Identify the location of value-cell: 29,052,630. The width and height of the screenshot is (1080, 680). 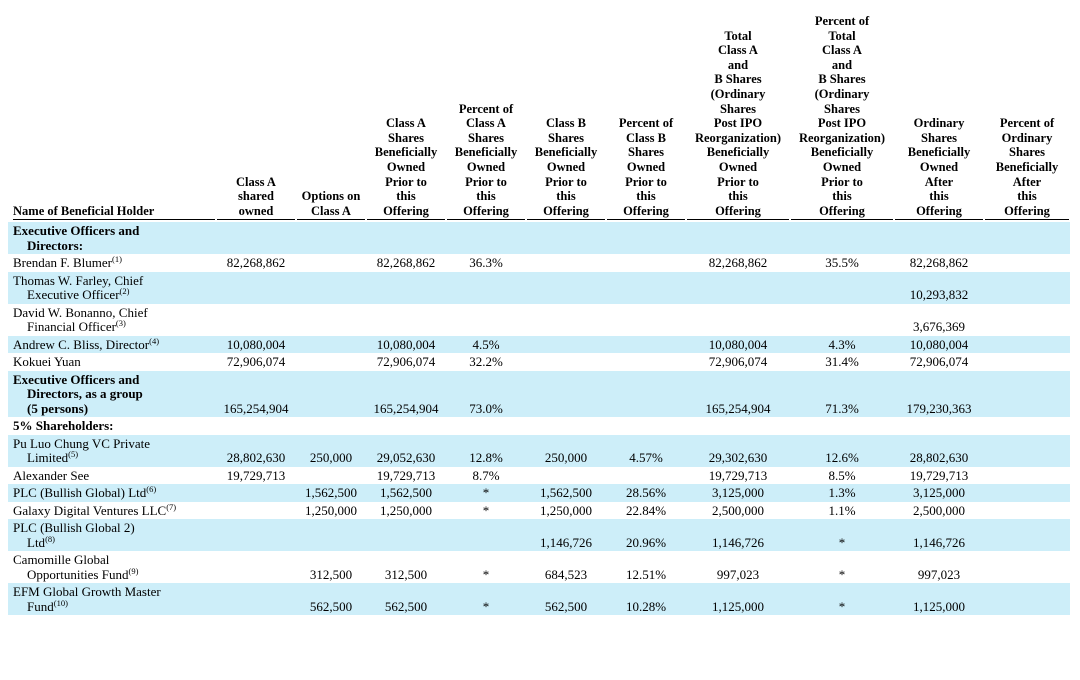
(406, 450).